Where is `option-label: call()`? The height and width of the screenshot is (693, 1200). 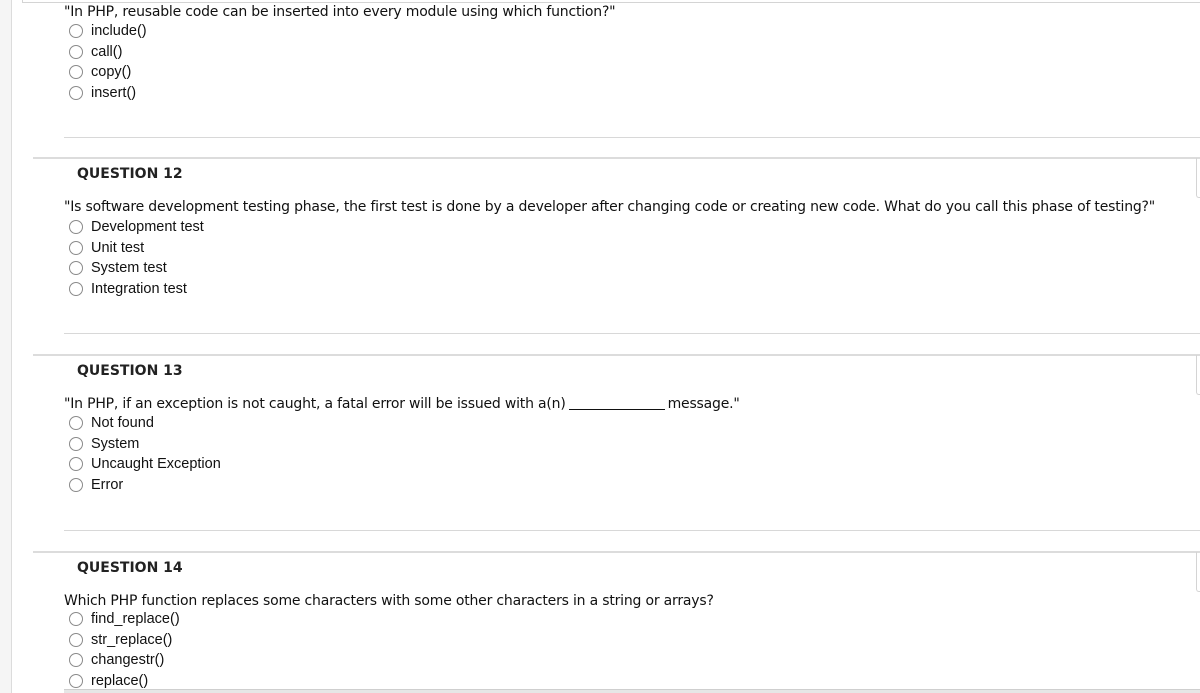 option-label: call() is located at coordinates (107, 51).